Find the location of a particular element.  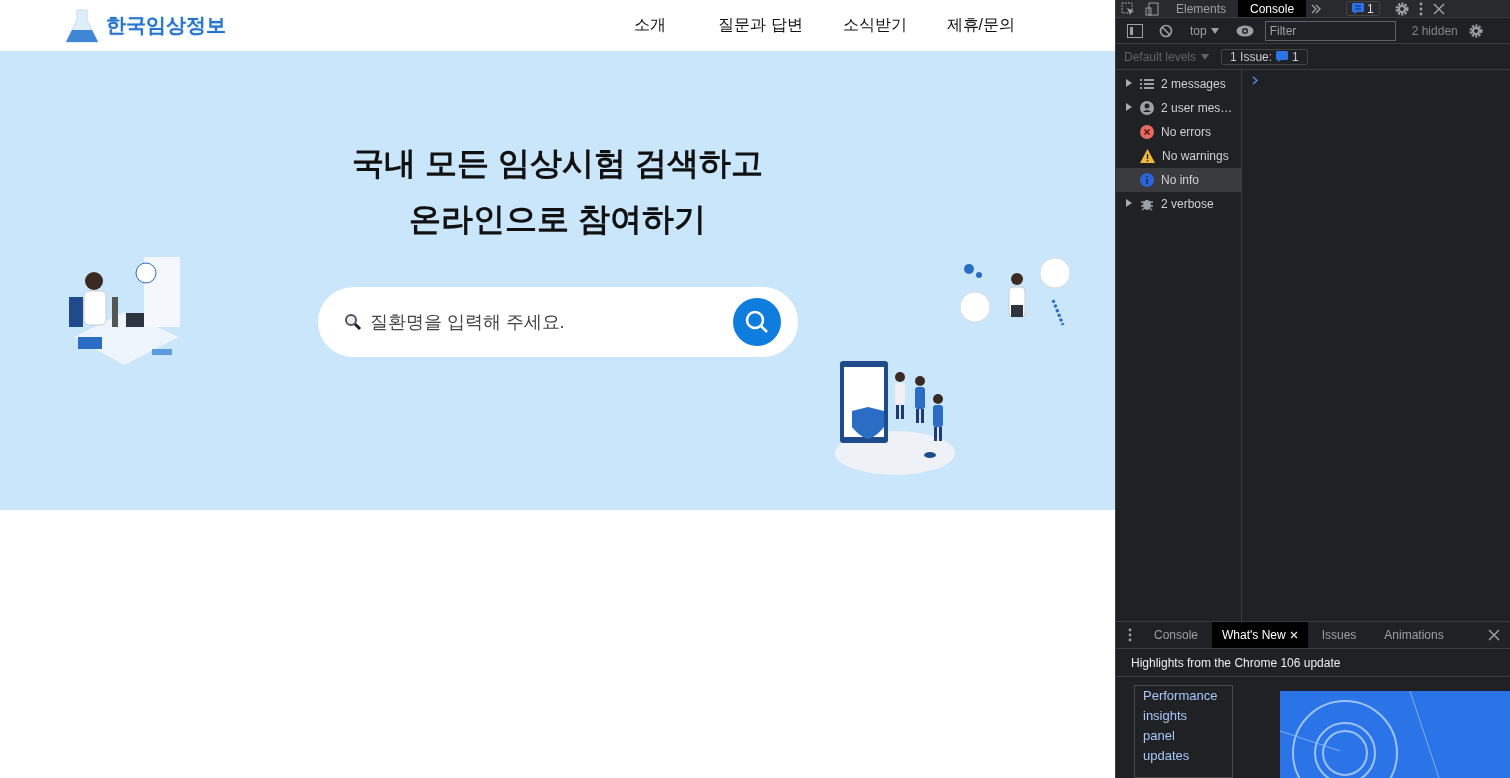

prompt-chevron-icon is located at coordinates (1255, 80).